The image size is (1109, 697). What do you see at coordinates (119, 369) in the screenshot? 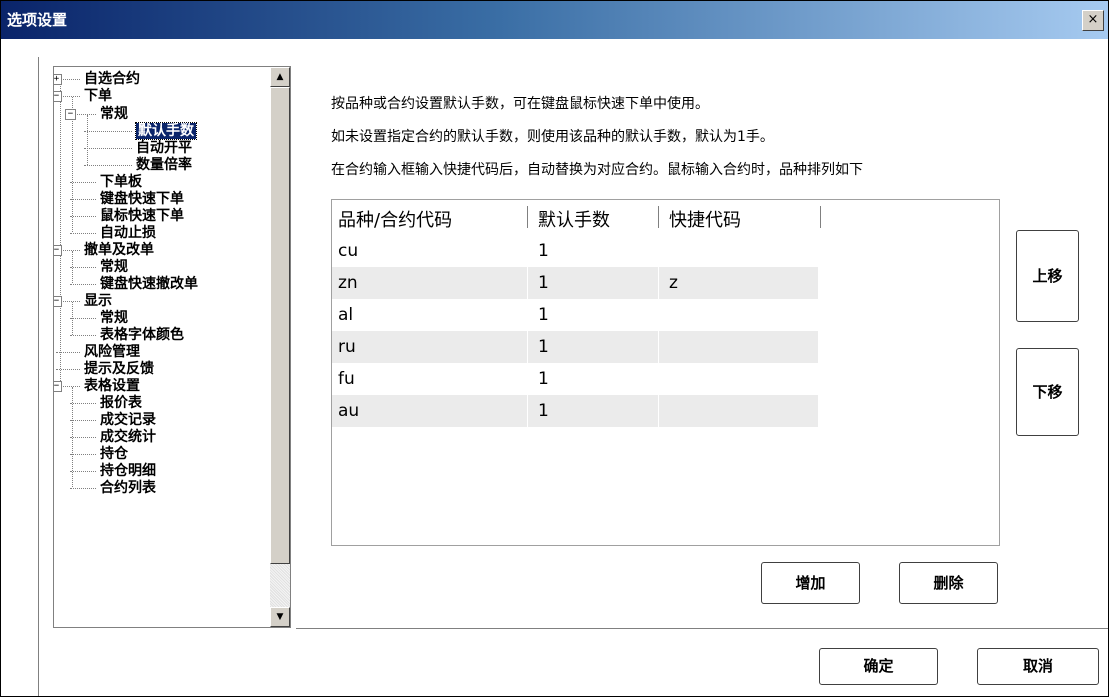
I see `tree-item: 提示及反馈` at bounding box center [119, 369].